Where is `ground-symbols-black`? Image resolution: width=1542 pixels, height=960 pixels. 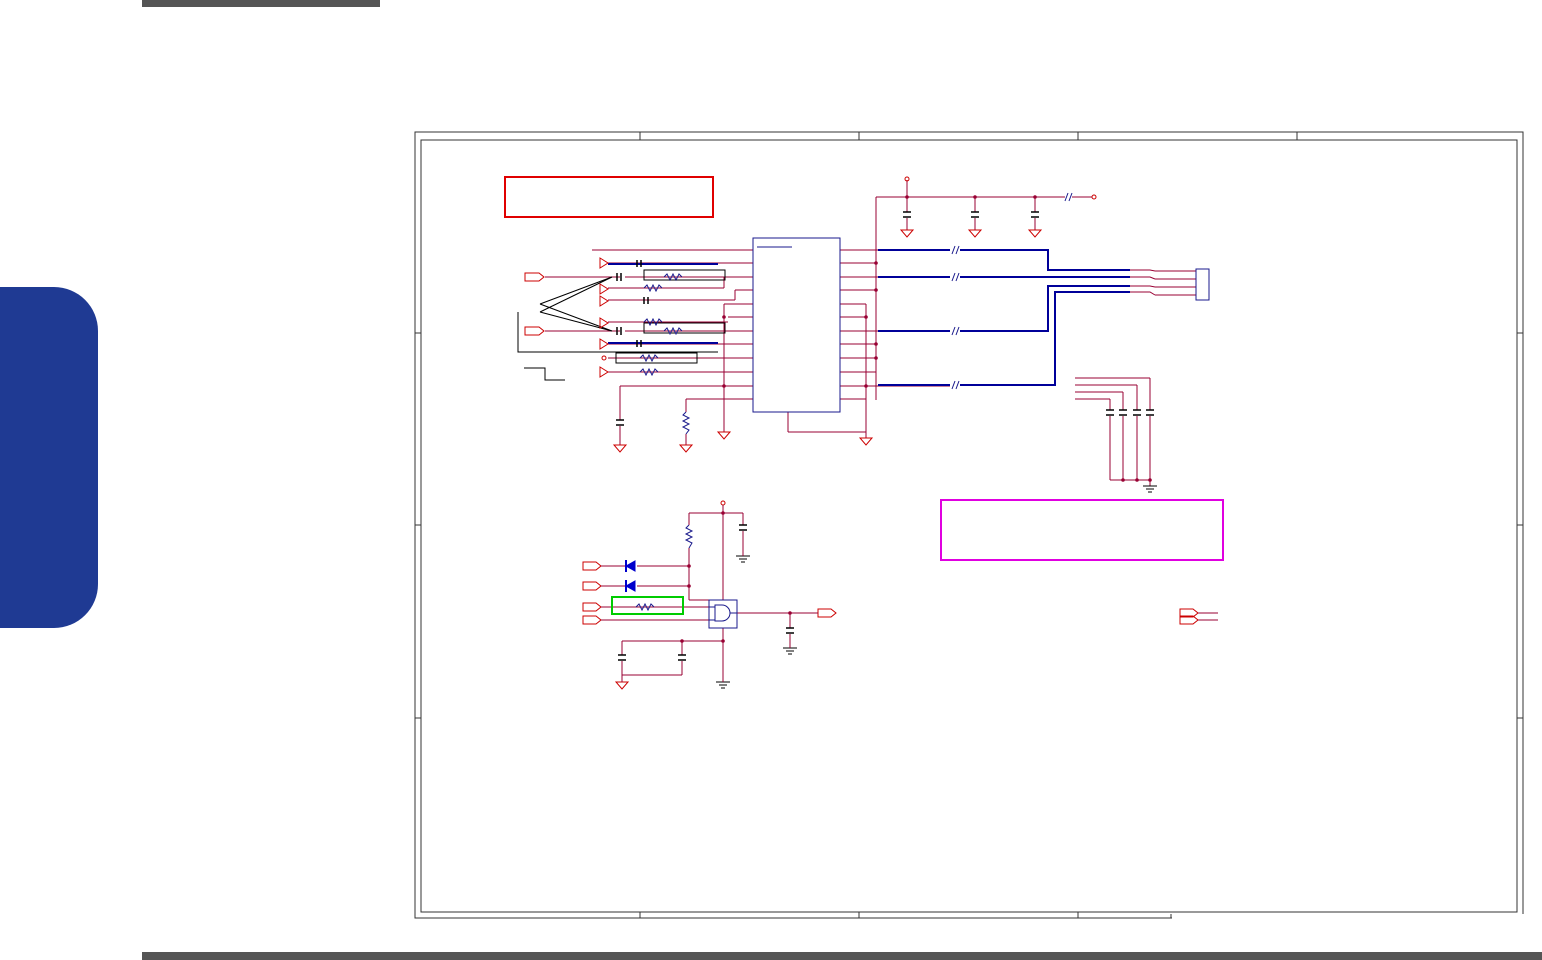
ground-symbols-black is located at coordinates (936, 587).